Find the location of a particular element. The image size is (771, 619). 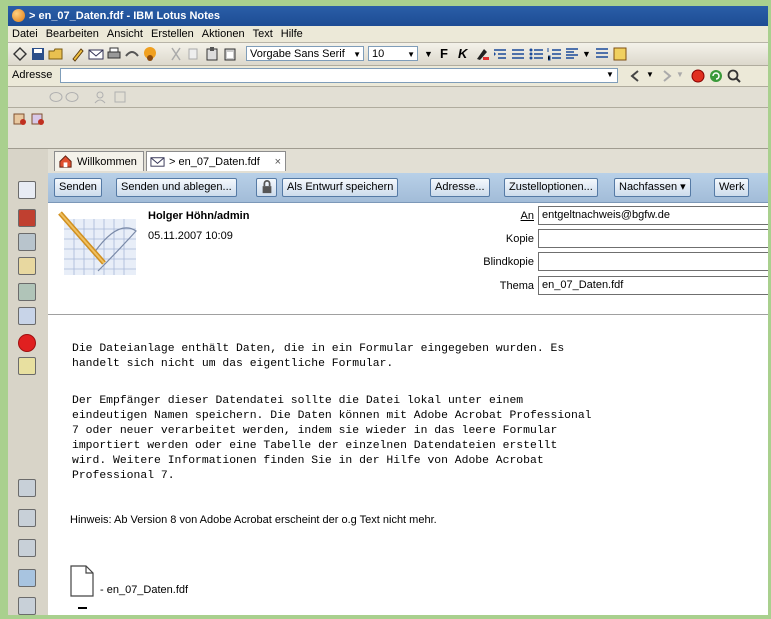

cc-field is located at coordinates (653, 238).